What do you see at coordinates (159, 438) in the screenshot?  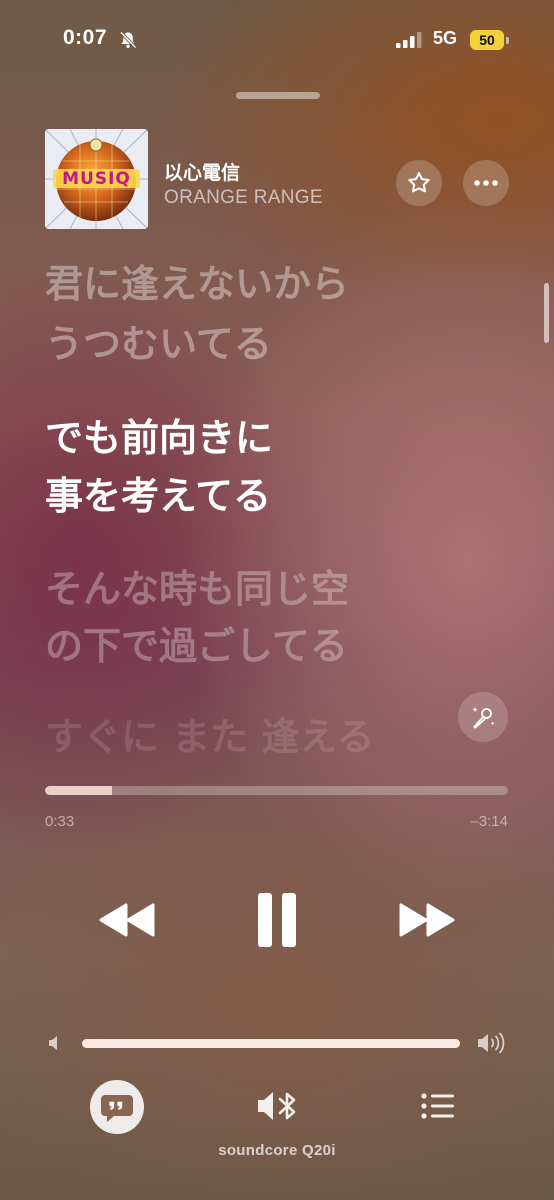 I see `lyric-line-active: でも前向きに` at bounding box center [159, 438].